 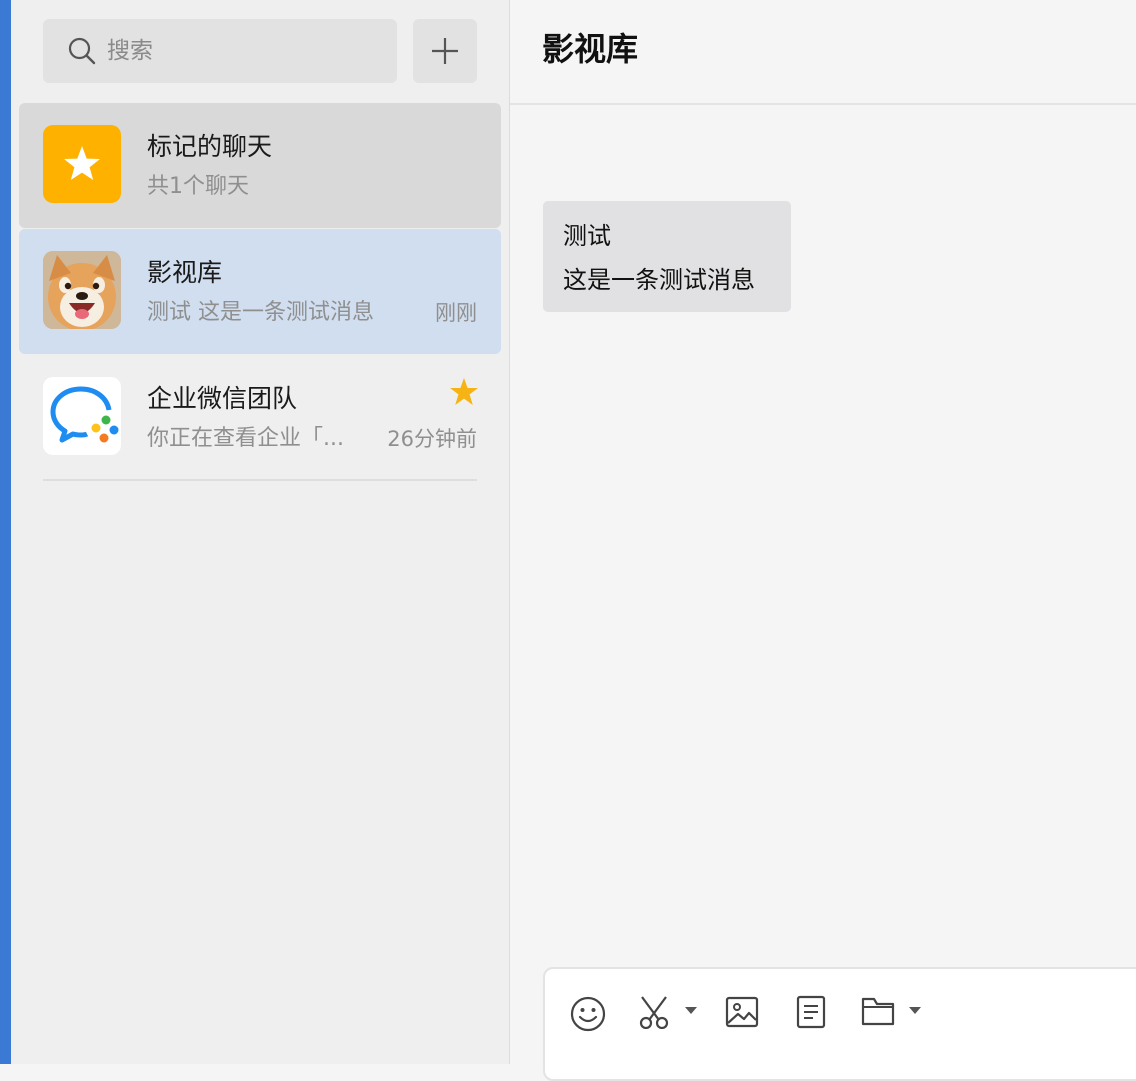 I want to click on image-icon, so click(x=742, y=1012).